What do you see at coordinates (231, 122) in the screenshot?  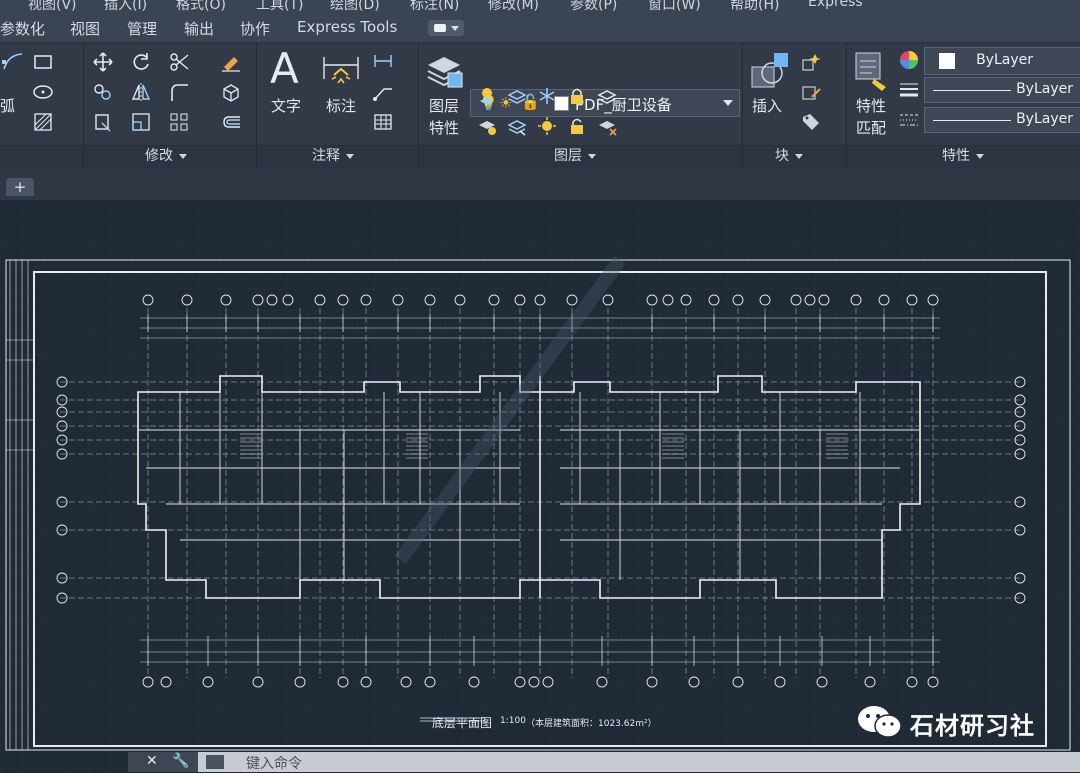 I see `offset-icon` at bounding box center [231, 122].